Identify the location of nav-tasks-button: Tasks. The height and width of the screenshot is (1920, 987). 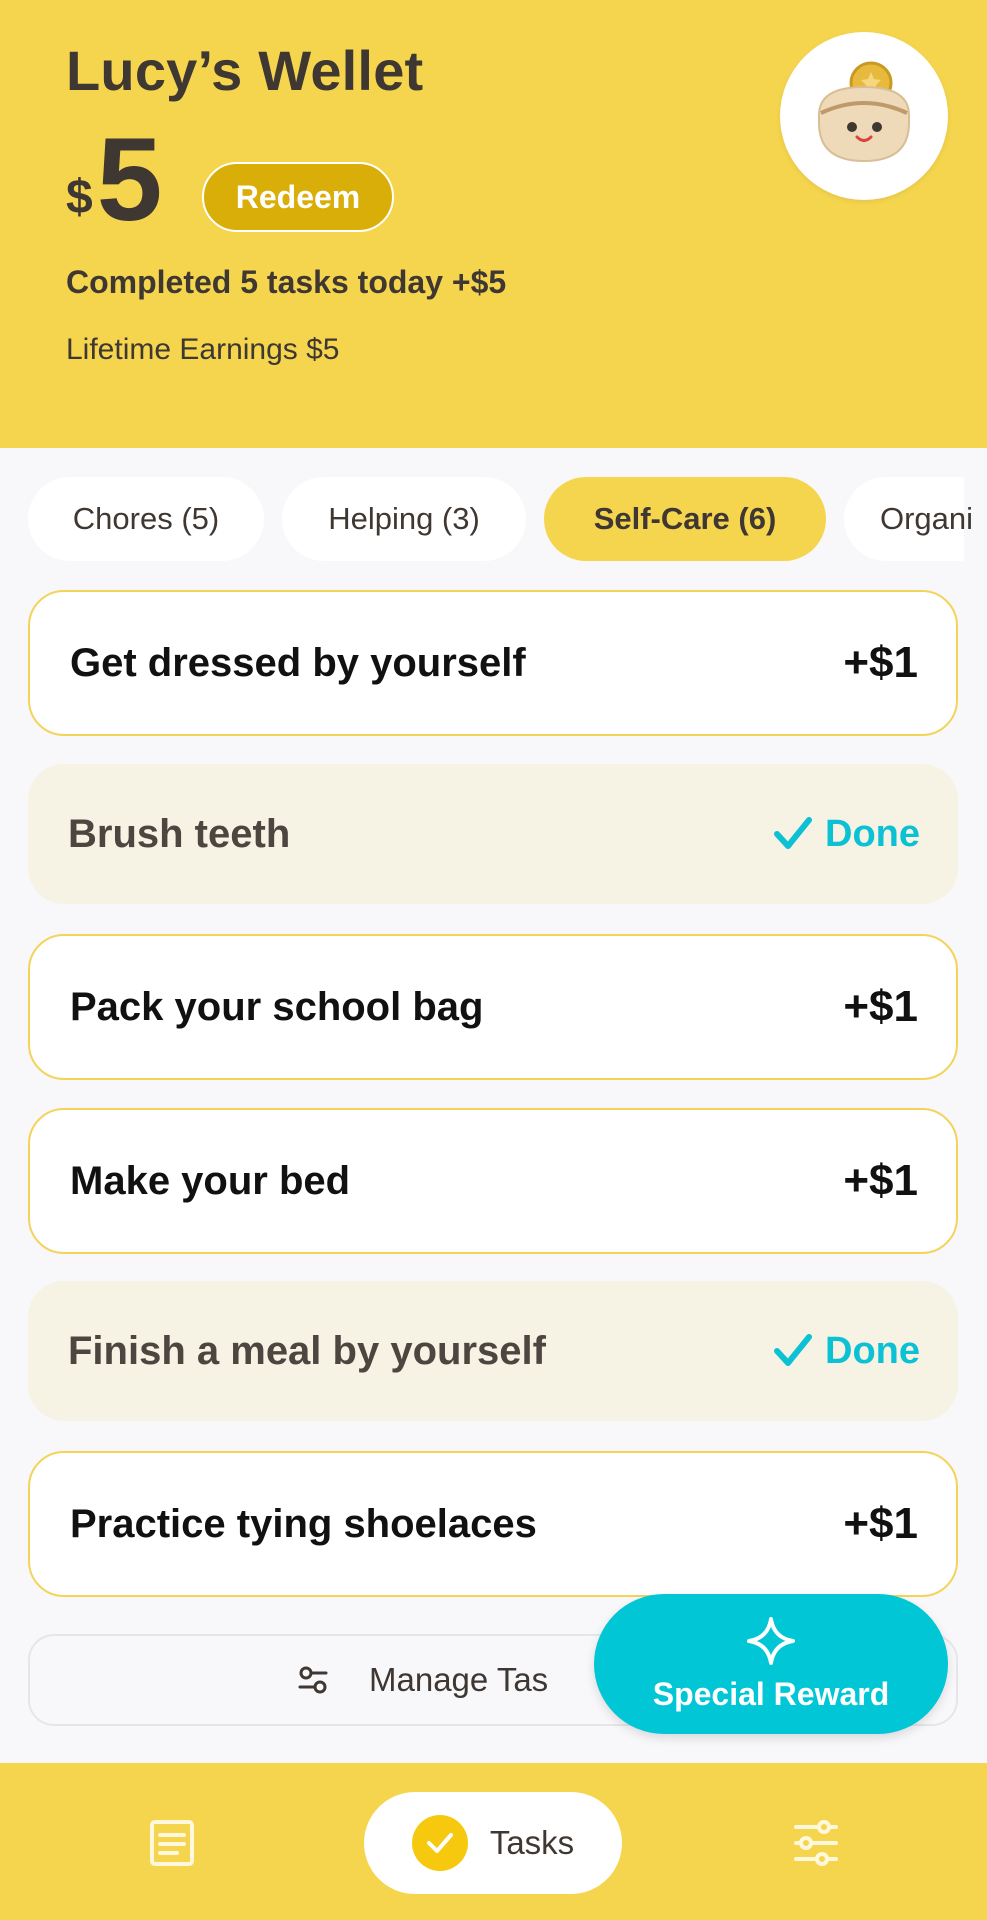
(493, 1843).